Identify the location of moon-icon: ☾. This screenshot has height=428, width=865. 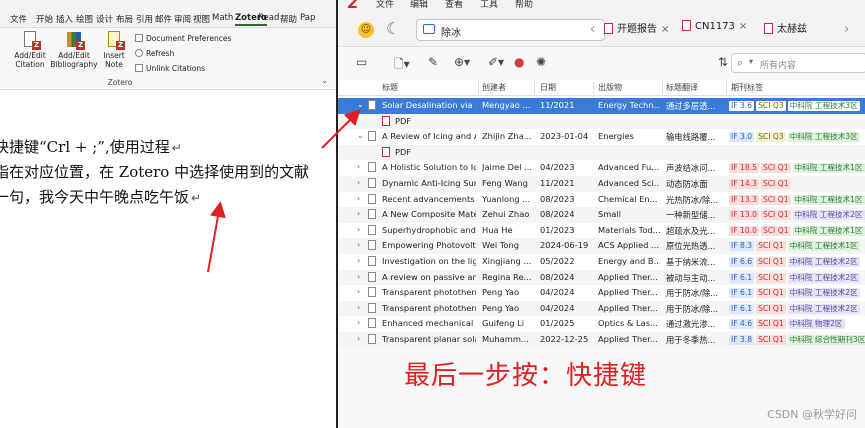
(393, 28).